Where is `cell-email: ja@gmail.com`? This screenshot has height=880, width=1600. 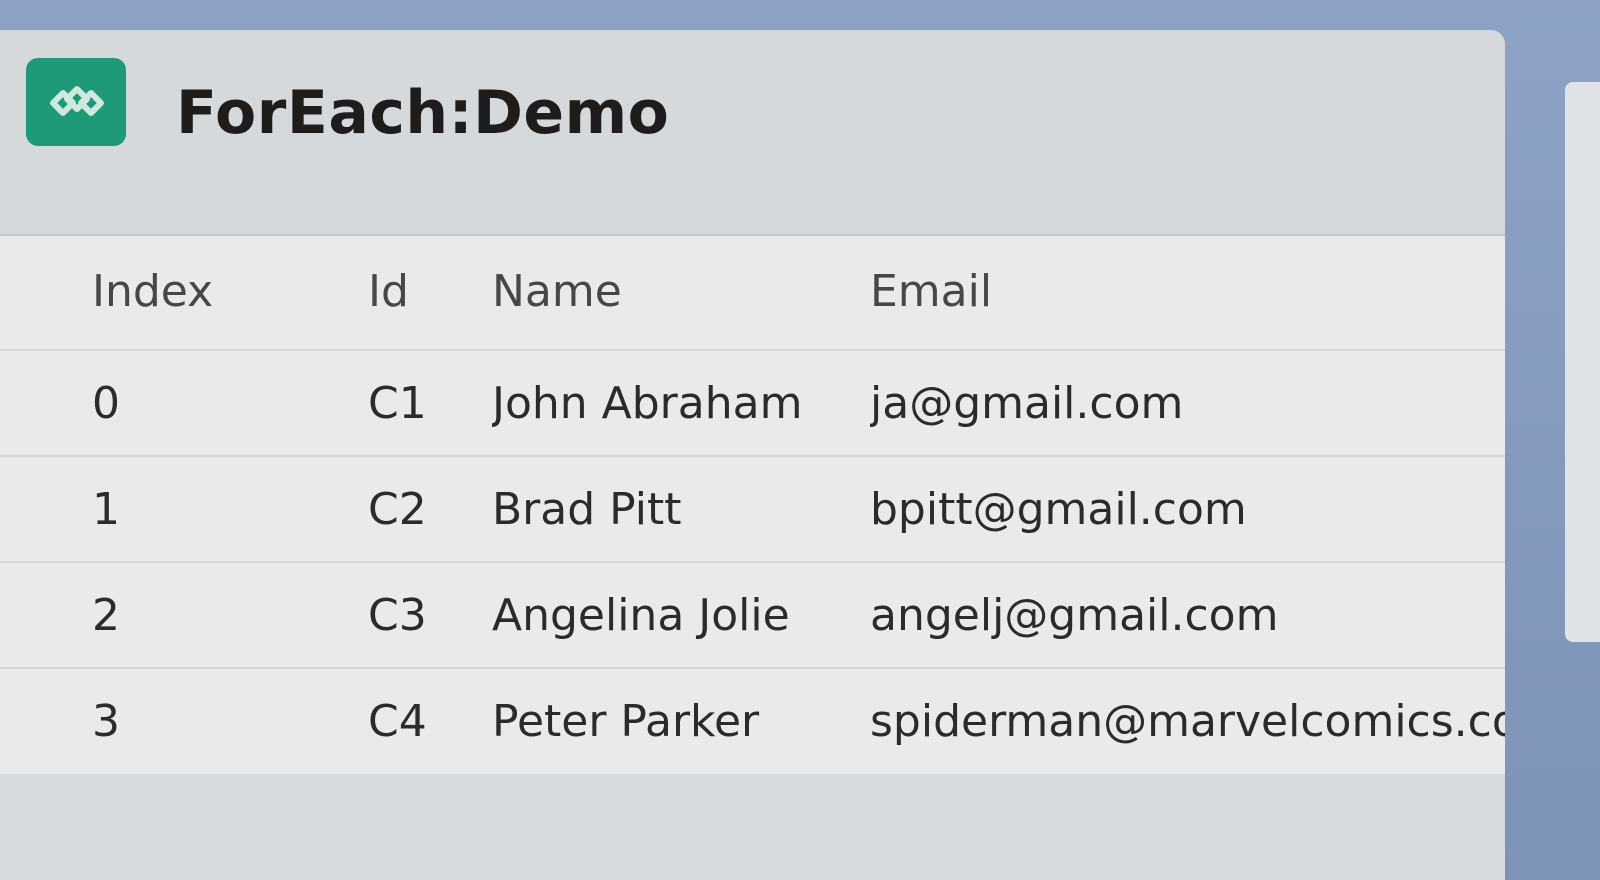 cell-email: ja@gmail.com is located at coordinates (1027, 403).